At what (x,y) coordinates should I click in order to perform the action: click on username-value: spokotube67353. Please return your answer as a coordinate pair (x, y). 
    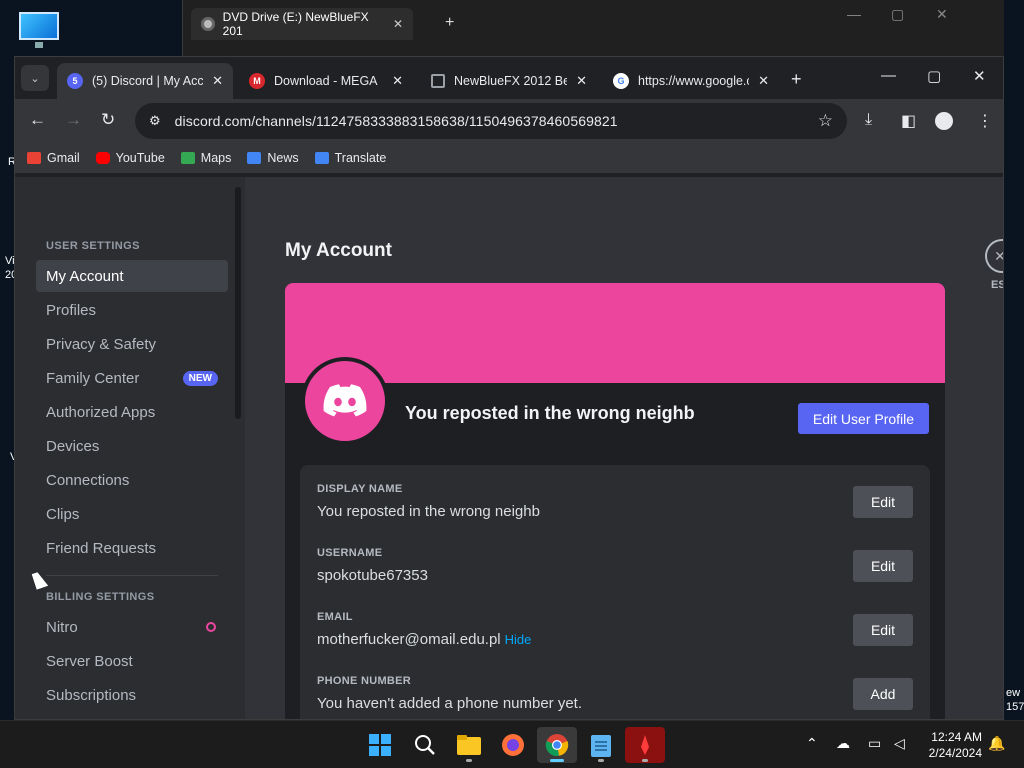
    Looking at the image, I should click on (372, 575).